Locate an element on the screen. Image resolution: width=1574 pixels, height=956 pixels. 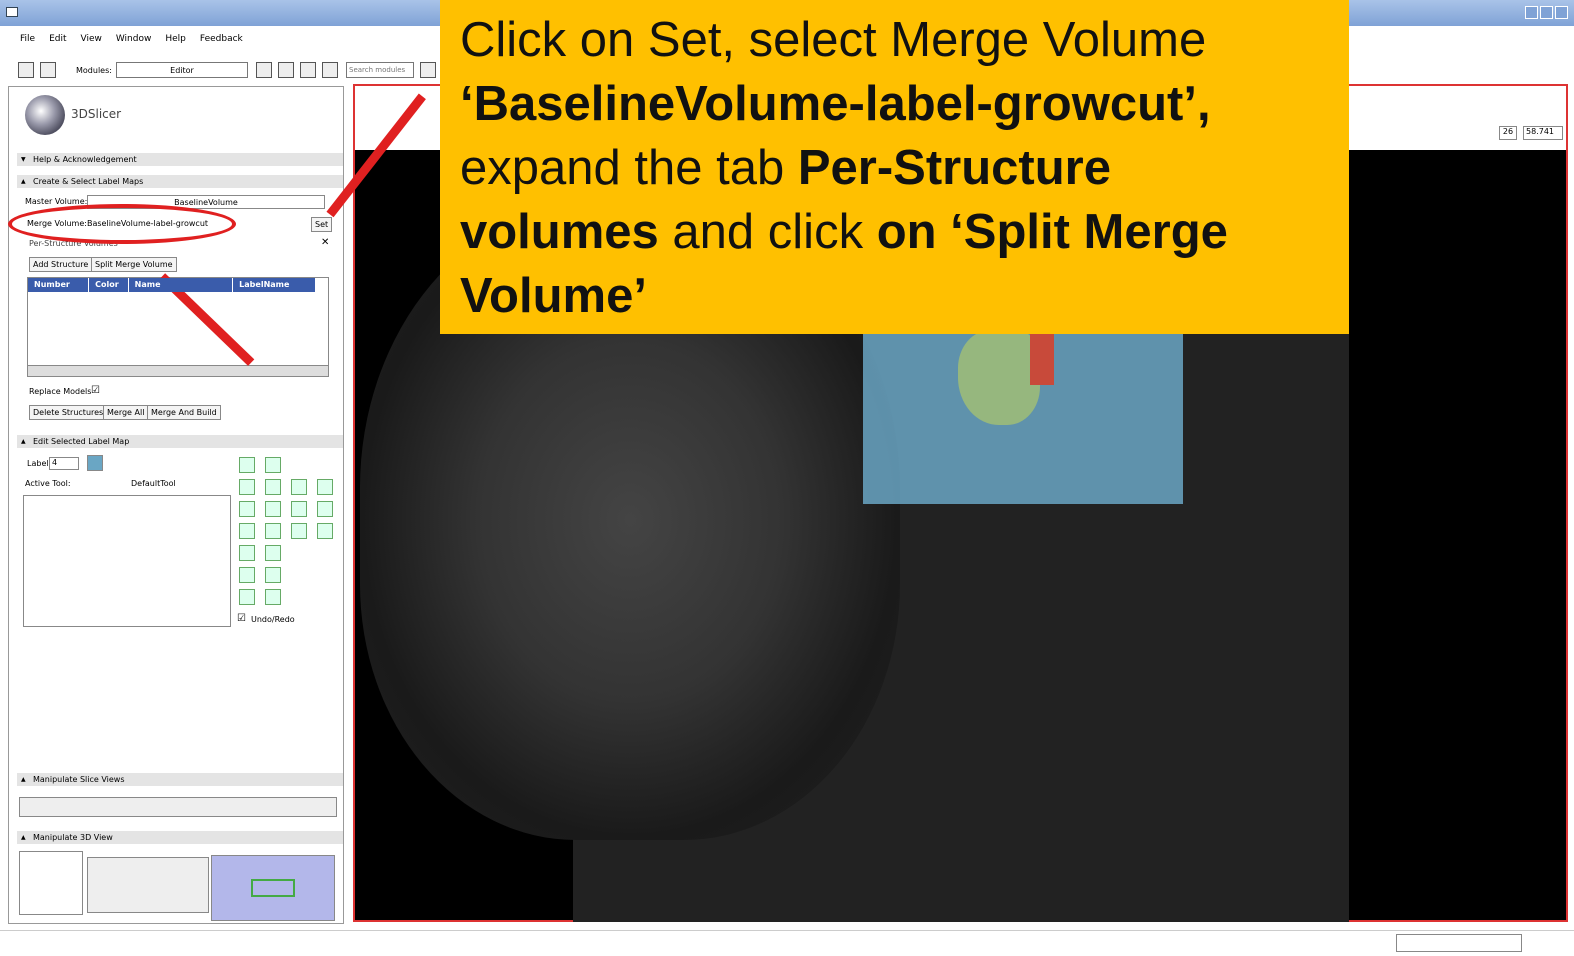
settings-icon is located at coordinates (330, 70).